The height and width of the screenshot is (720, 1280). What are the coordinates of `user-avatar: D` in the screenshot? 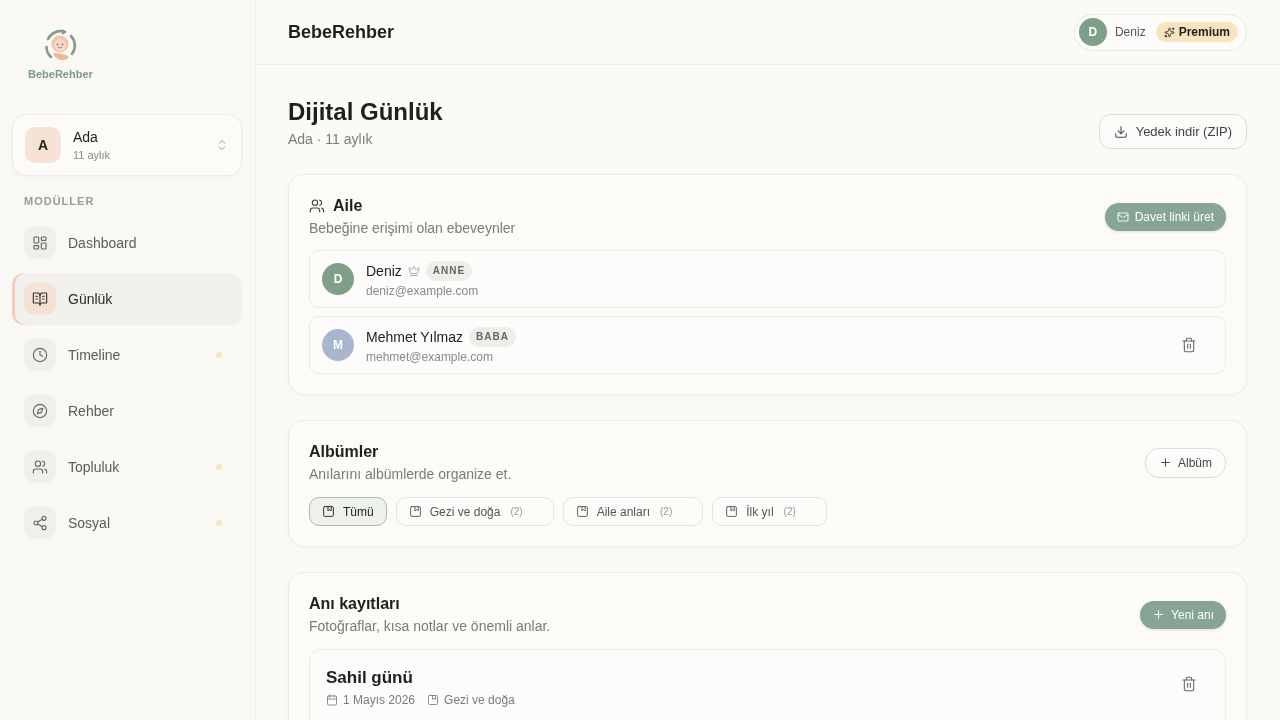 It's located at (1092, 32).